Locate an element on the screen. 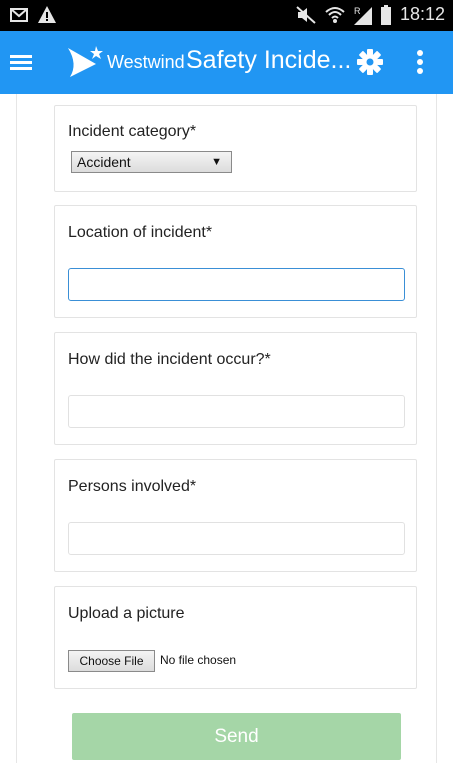 This screenshot has width=453, height=763. hamburger-icon is located at coordinates (21, 62).